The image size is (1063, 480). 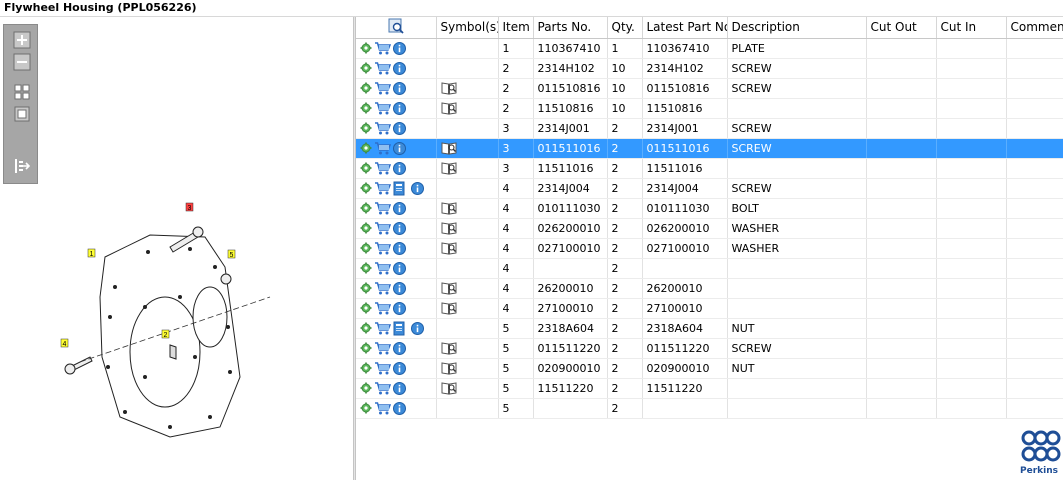 What do you see at coordinates (709, 168) in the screenshot?
I see `table-row: 3 11511016 2 11511016` at bounding box center [709, 168].